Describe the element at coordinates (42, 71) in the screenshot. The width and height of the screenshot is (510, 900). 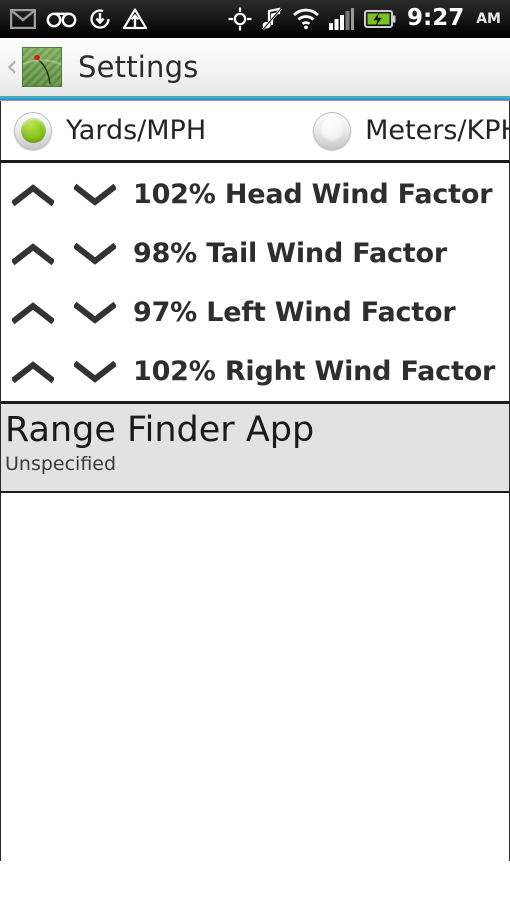
I see `trajectory-arc-icon` at that location.